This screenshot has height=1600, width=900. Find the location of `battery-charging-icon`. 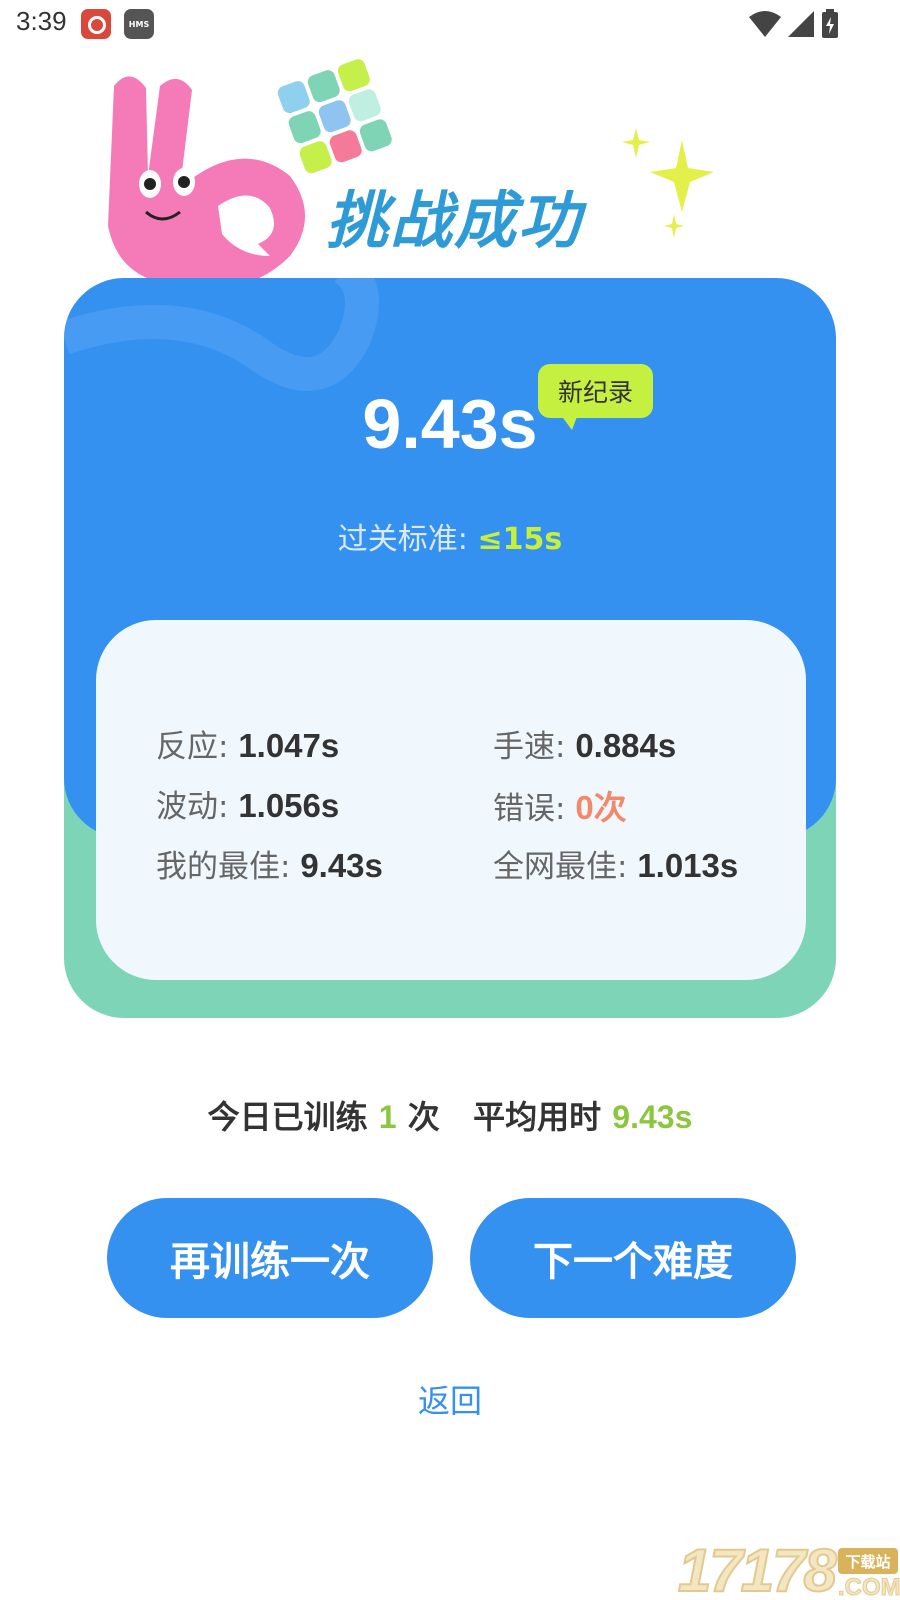

battery-charging-icon is located at coordinates (830, 23).